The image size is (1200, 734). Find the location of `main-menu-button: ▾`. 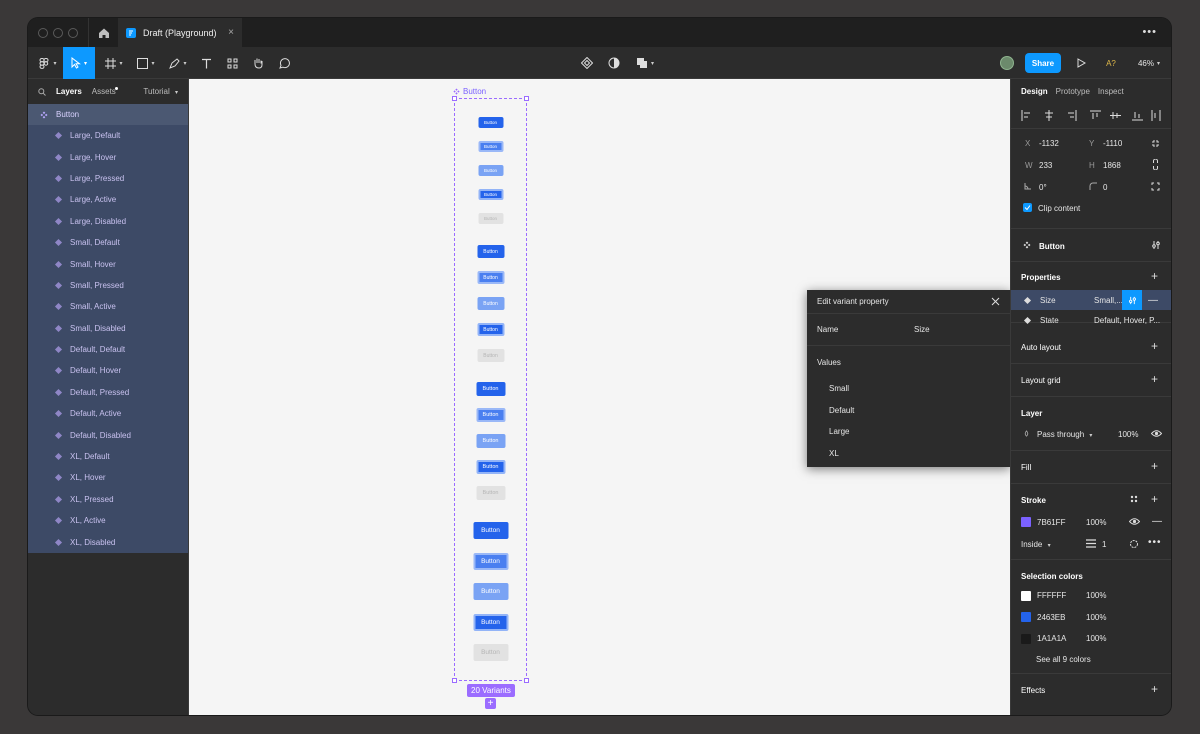

main-menu-button: ▾ is located at coordinates (48, 63).